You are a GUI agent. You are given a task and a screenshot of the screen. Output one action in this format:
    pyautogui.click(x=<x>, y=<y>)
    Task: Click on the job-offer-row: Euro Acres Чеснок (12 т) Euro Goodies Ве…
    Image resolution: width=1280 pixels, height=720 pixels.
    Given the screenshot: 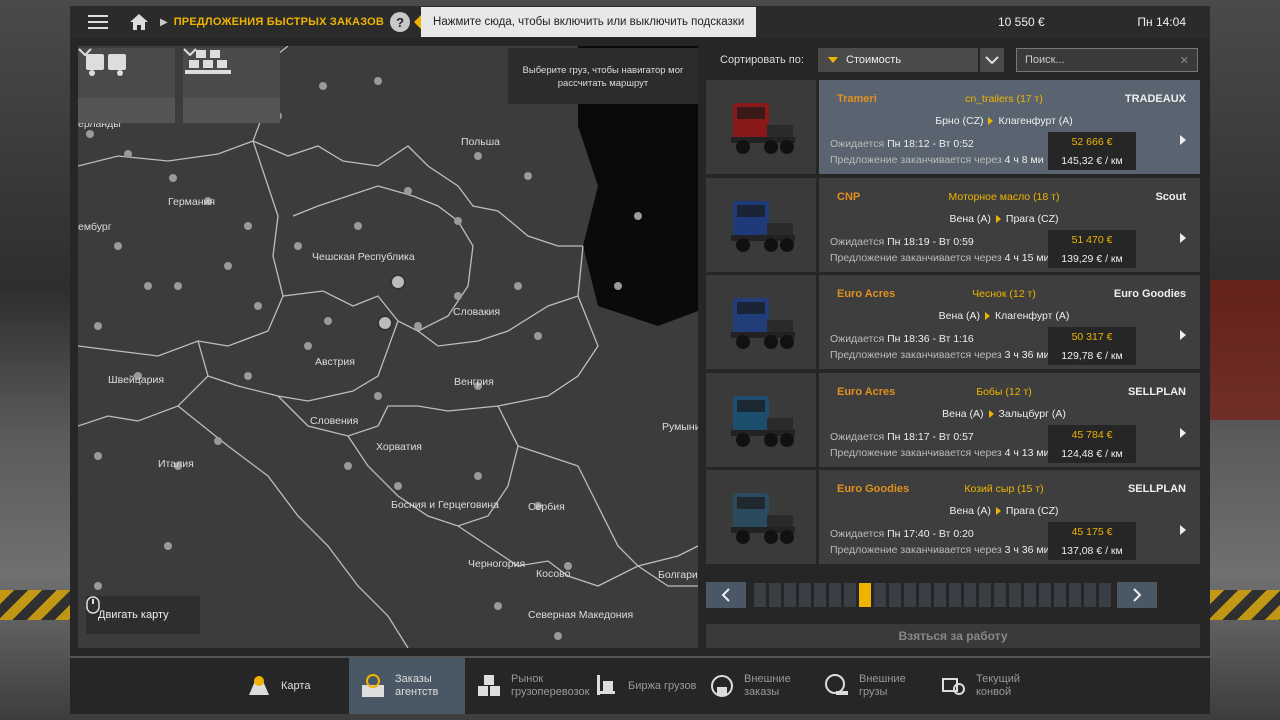 What is the action you would take?
    pyautogui.click(x=953, y=322)
    